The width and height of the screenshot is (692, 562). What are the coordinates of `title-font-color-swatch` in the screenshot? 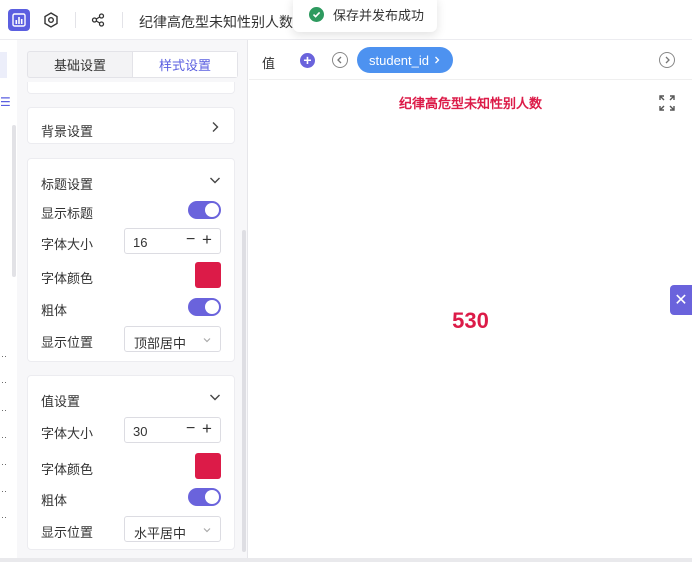 It's located at (208, 275).